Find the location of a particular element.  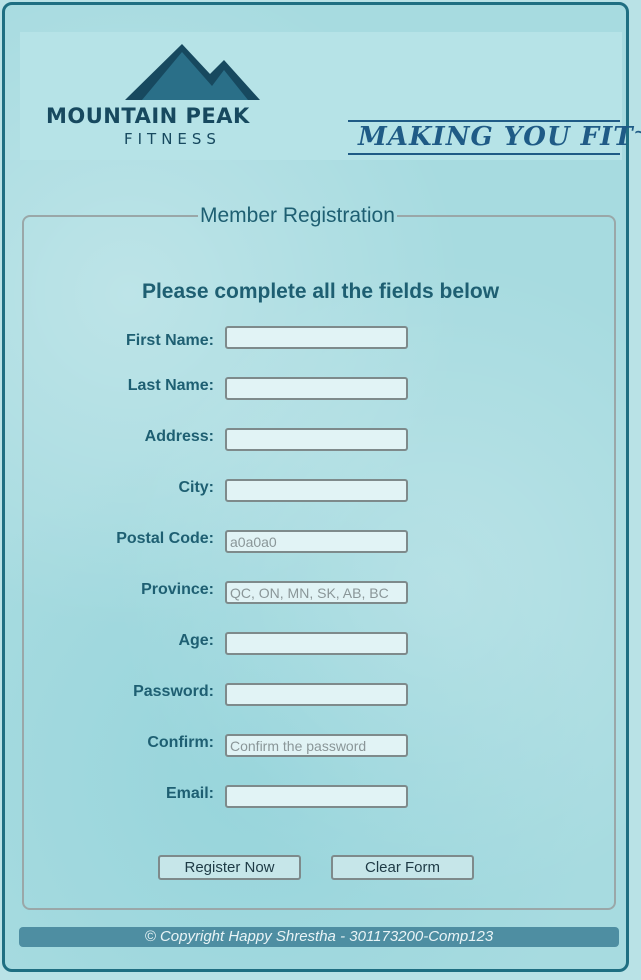

postal-code-label: Postal Code: is located at coordinates (165, 538).